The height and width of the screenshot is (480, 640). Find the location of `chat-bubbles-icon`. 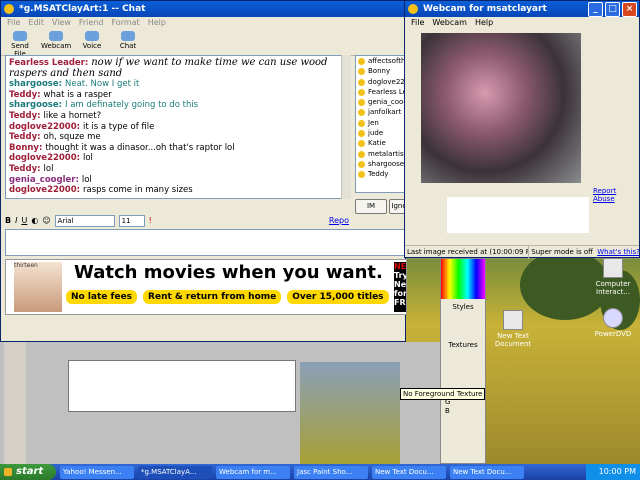

chat-bubbles-icon is located at coordinates (128, 36).